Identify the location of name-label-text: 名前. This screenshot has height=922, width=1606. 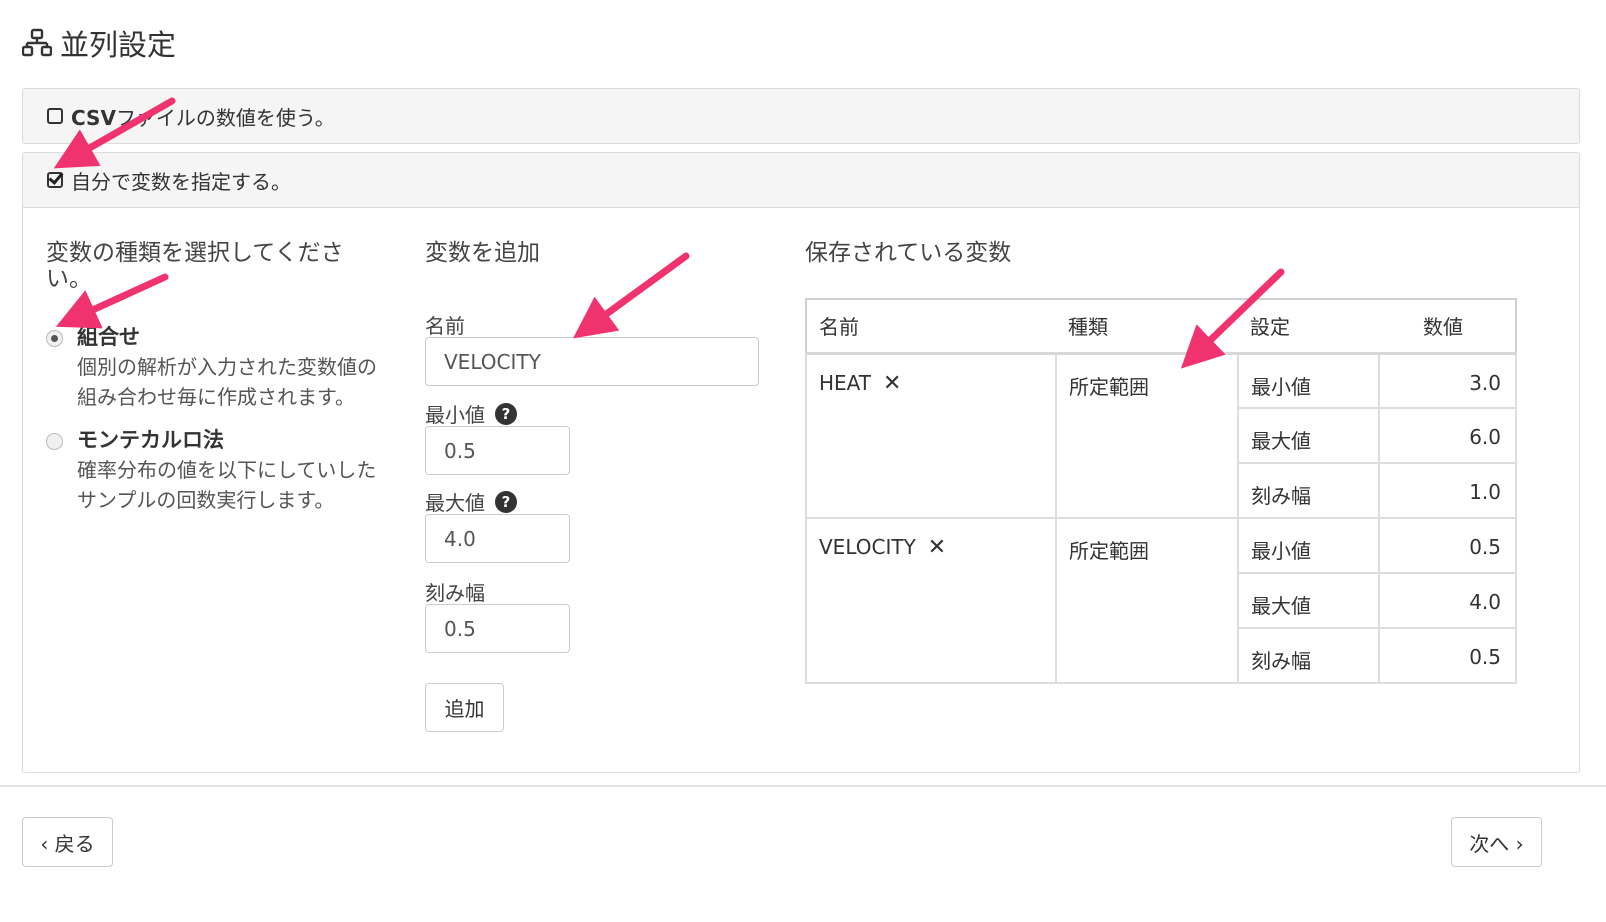
(445, 326).